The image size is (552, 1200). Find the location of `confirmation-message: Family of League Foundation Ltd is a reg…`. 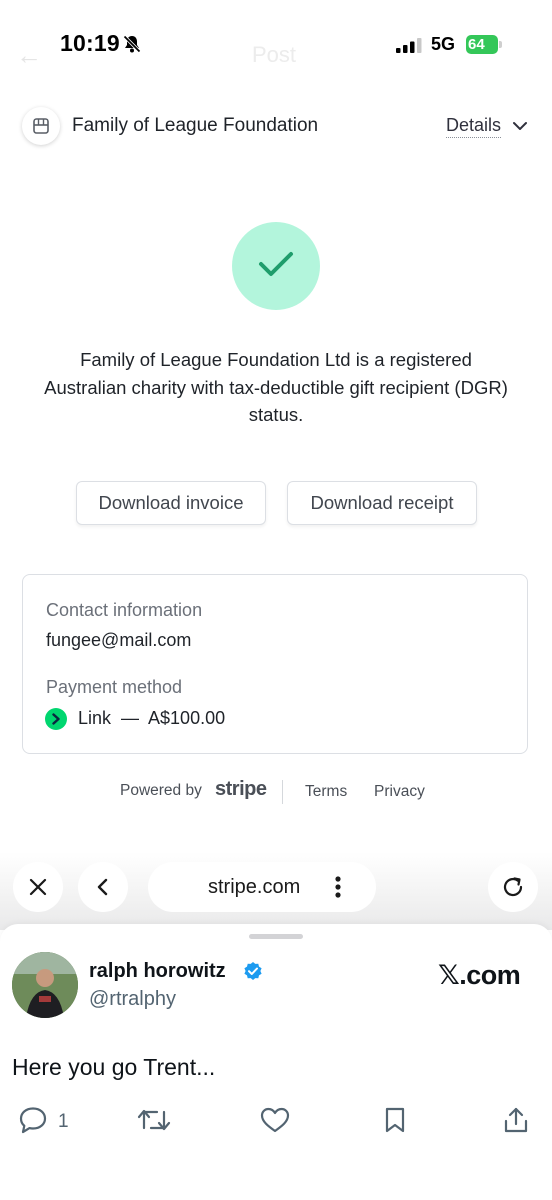

confirmation-message: Family of League Foundation Ltd is a reg… is located at coordinates (276, 387).